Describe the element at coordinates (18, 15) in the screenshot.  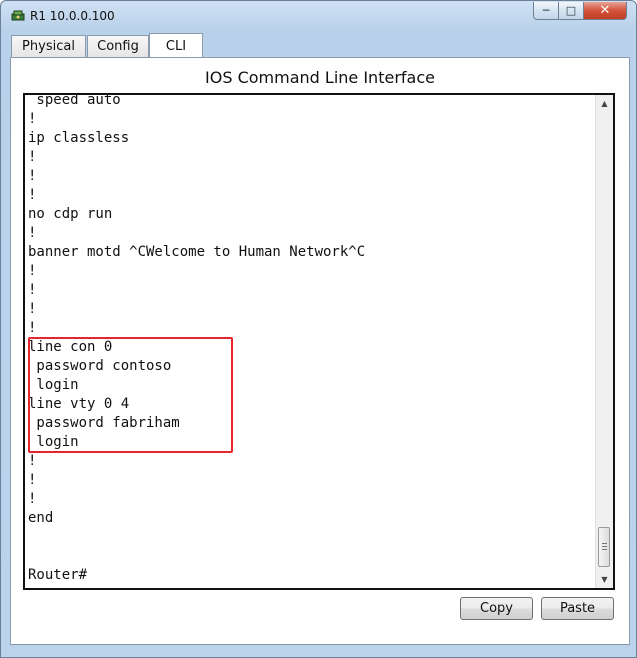
I see `router-icon` at that location.